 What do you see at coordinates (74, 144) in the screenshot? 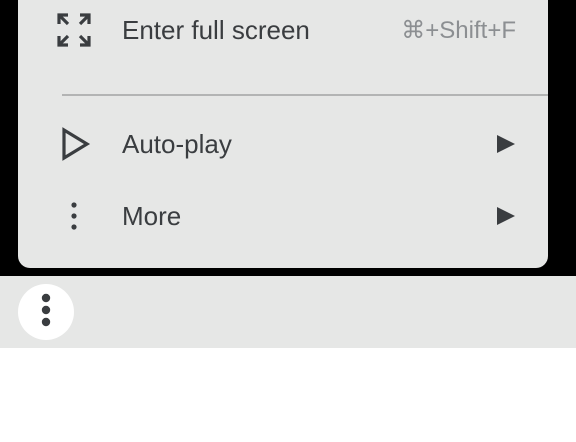
I see `play-outline-icon` at bounding box center [74, 144].